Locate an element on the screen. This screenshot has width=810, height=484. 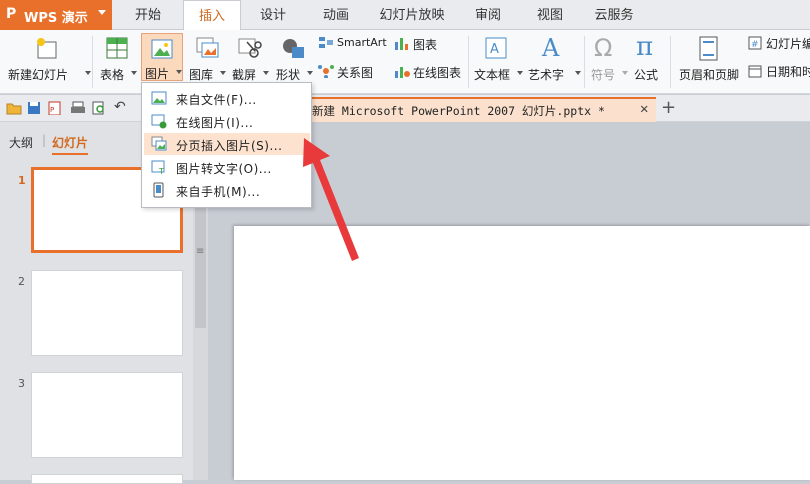
slide-number: 2 is located at coordinates (21, 281).